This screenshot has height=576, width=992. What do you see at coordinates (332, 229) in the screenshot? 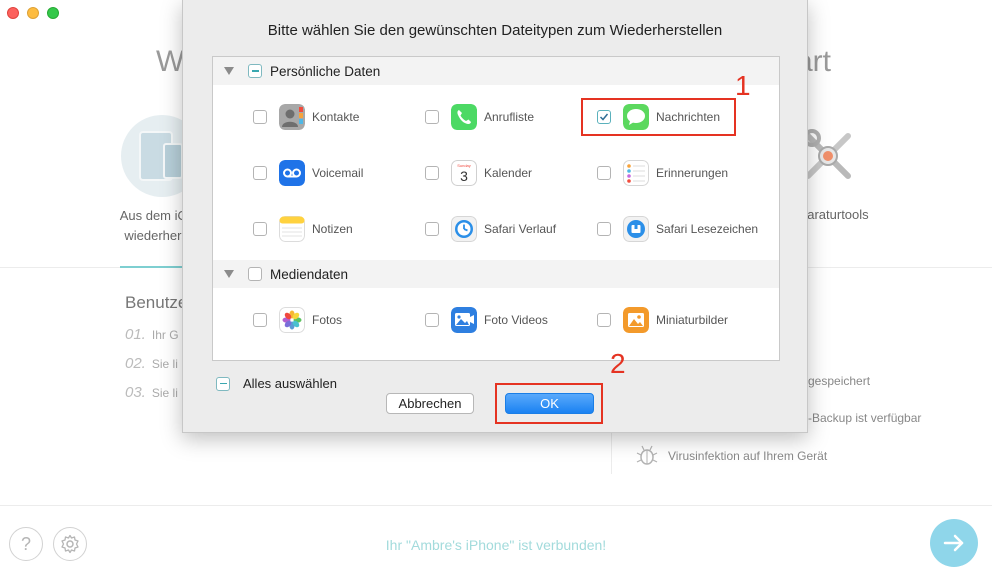
I see `notes-label: Notizen` at bounding box center [332, 229].